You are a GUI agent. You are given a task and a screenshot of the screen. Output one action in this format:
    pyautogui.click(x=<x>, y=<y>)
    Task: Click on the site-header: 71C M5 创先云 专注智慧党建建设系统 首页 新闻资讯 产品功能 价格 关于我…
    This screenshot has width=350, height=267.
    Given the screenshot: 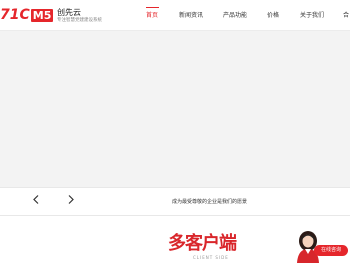 What is the action you would take?
    pyautogui.click(x=175, y=15)
    